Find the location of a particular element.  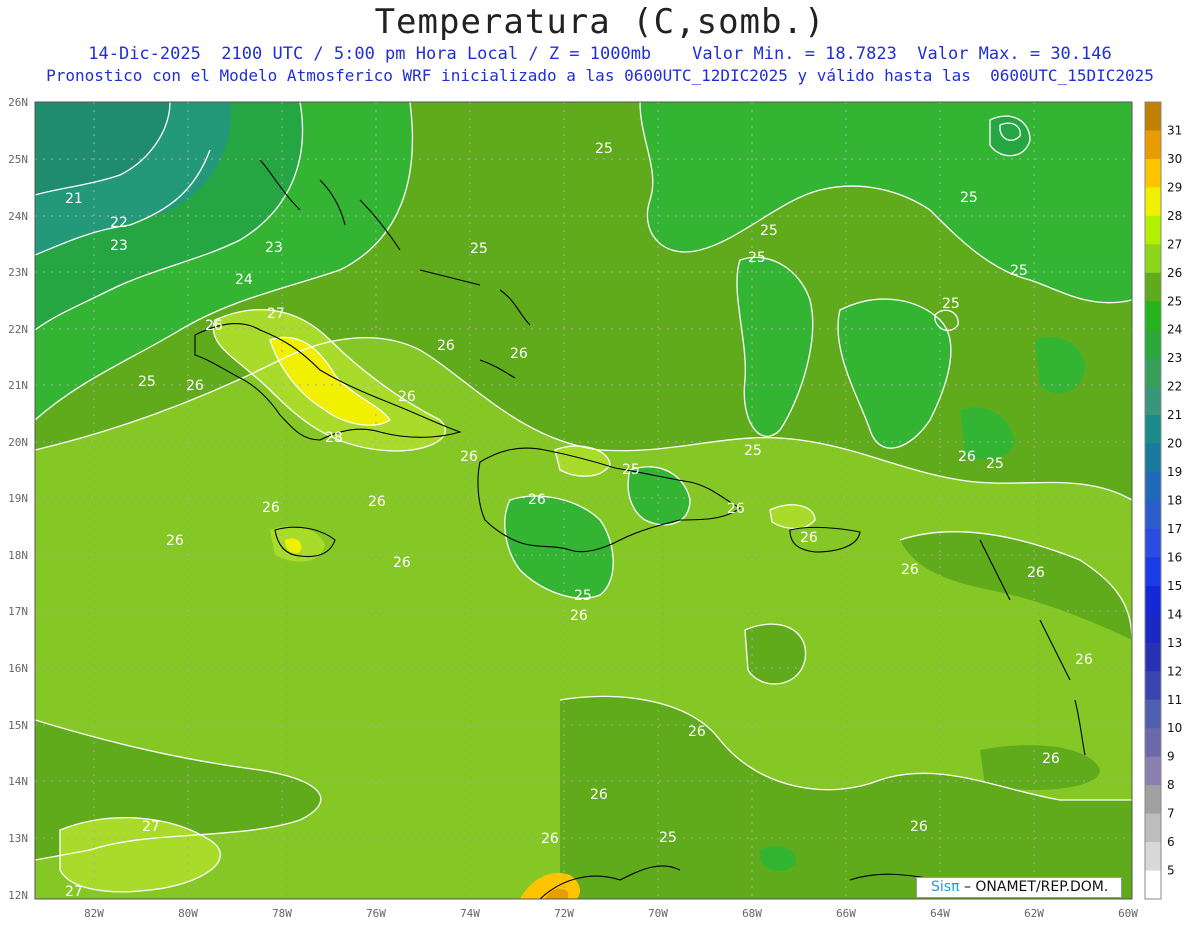

colorbar-label: 11 is located at coordinates (1174, 700).